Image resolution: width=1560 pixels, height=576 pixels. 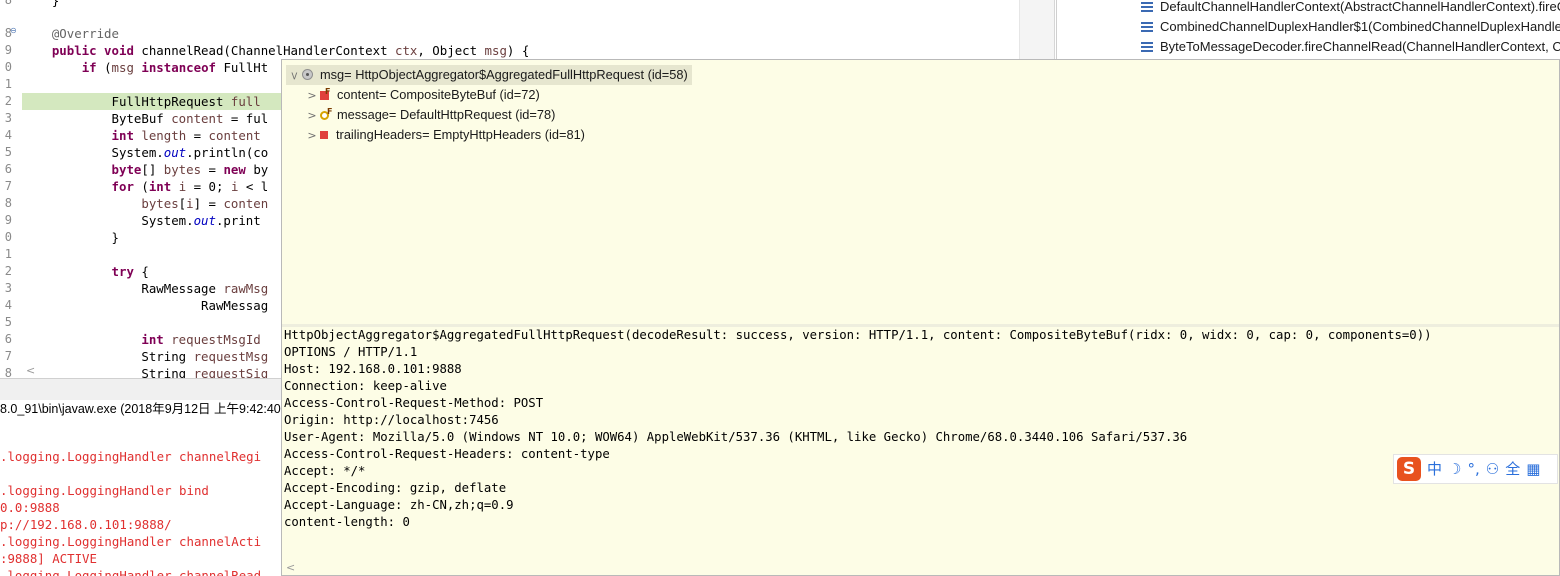 What do you see at coordinates (8, 305) in the screenshot?
I see `line-number: 4` at bounding box center [8, 305].